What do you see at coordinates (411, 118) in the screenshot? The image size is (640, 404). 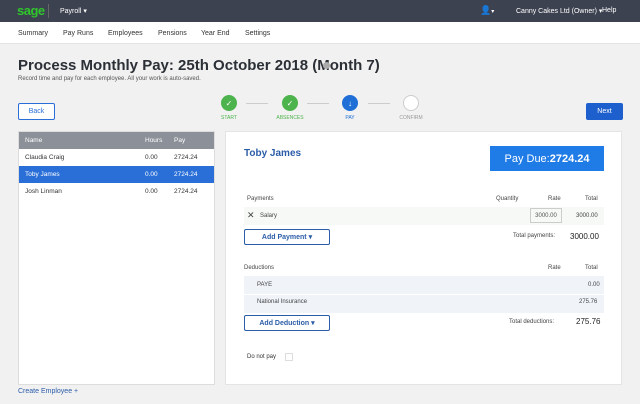 I see `step-label: CONFIRM` at bounding box center [411, 118].